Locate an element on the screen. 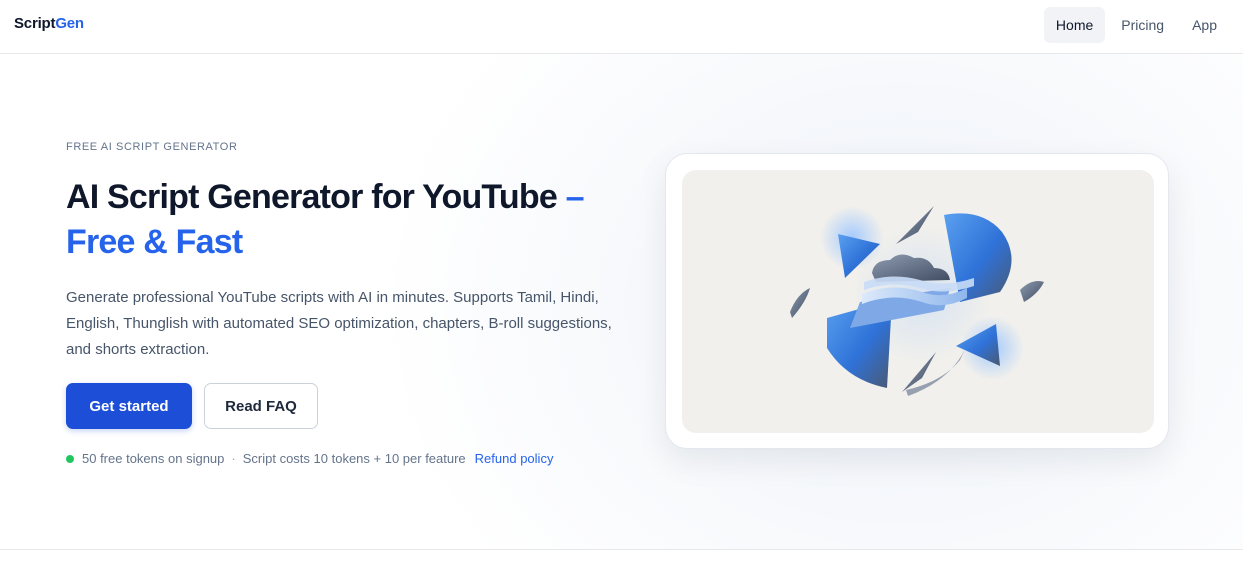  nav-item-pricing: Pricing is located at coordinates (1142, 25).